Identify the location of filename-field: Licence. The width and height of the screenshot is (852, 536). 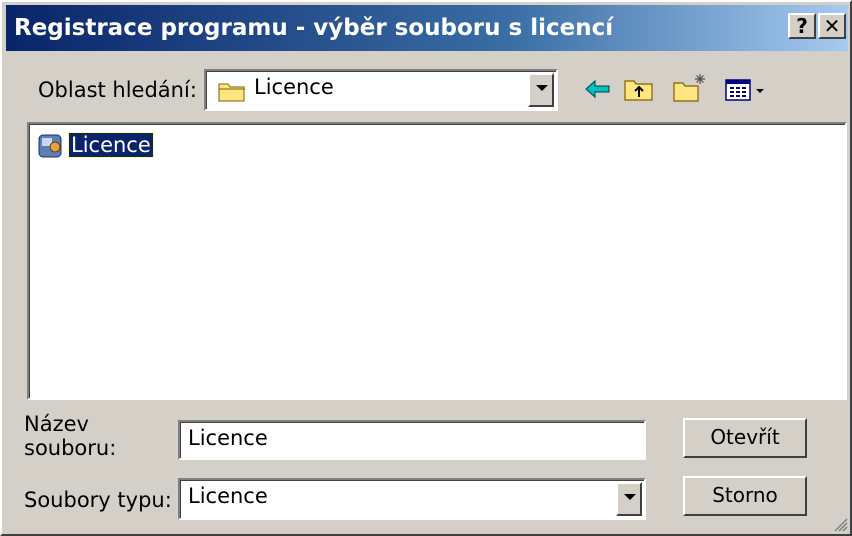
(412, 440).